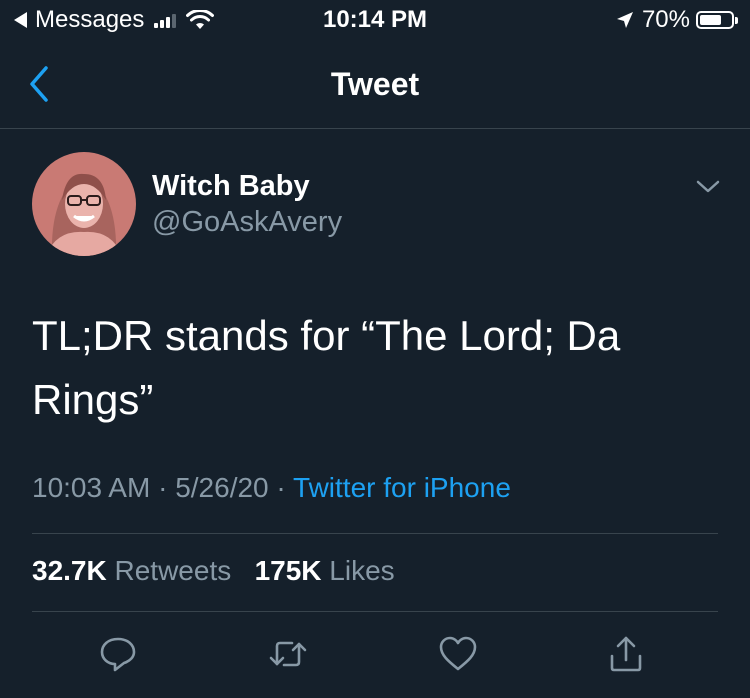 The height and width of the screenshot is (698, 750). Describe the element at coordinates (69, 570) in the screenshot. I see `retweets-count: 32.7K` at that location.